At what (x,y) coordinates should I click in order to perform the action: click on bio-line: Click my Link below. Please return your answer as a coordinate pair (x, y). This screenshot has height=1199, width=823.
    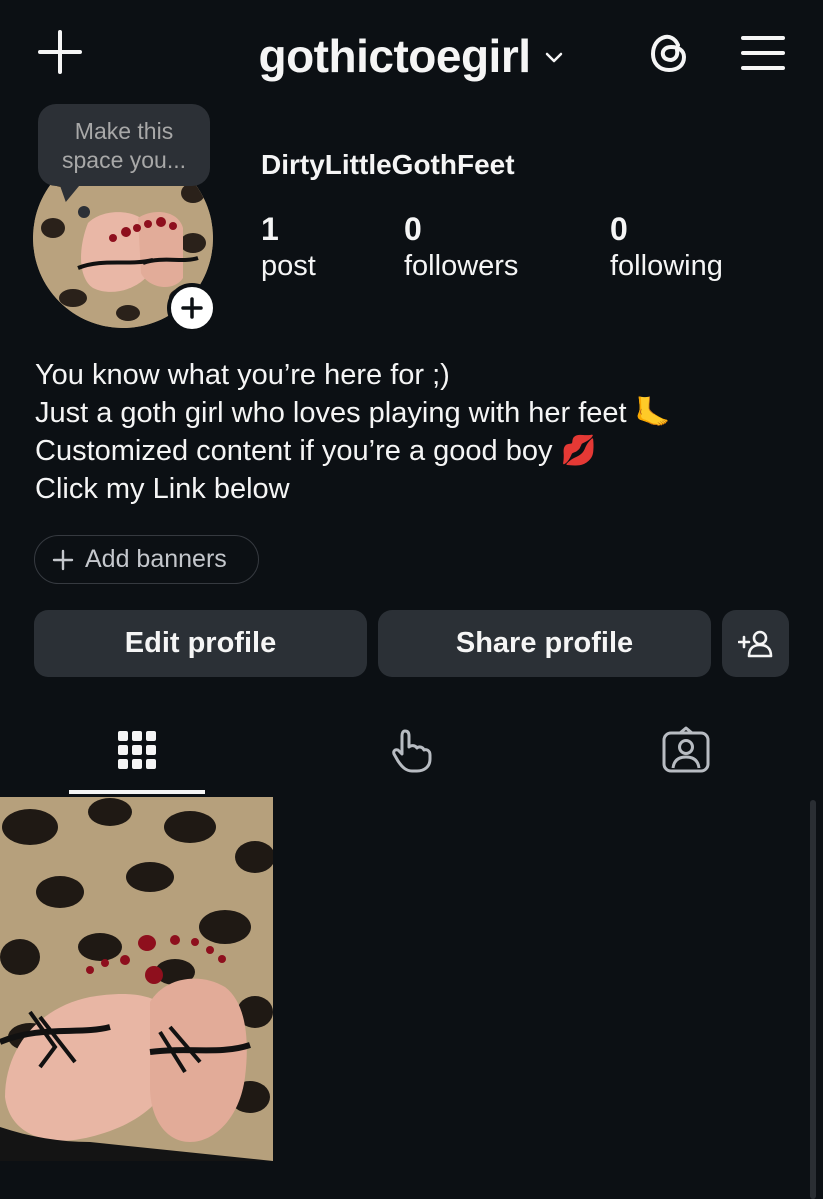
    Looking at the image, I should click on (162, 489).